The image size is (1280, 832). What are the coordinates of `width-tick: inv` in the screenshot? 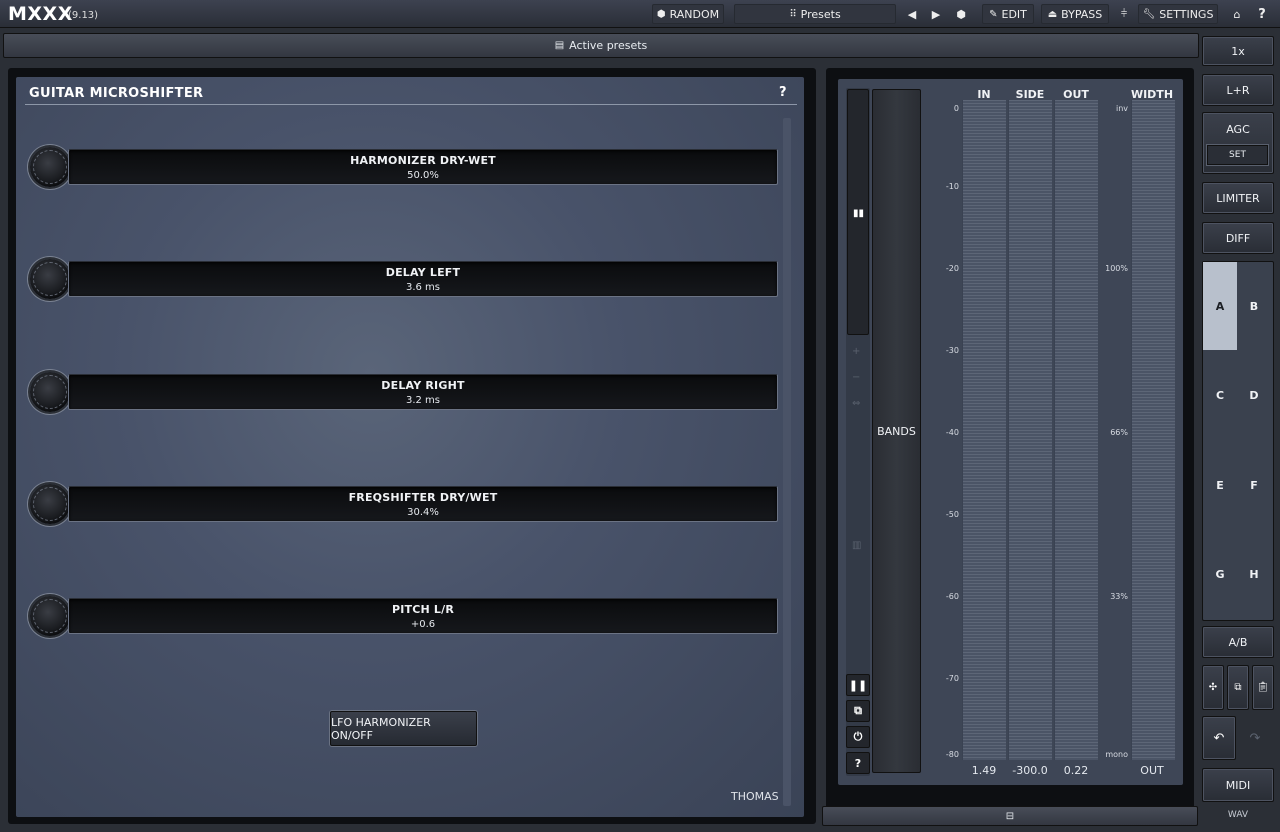 It's located at (1121, 108).